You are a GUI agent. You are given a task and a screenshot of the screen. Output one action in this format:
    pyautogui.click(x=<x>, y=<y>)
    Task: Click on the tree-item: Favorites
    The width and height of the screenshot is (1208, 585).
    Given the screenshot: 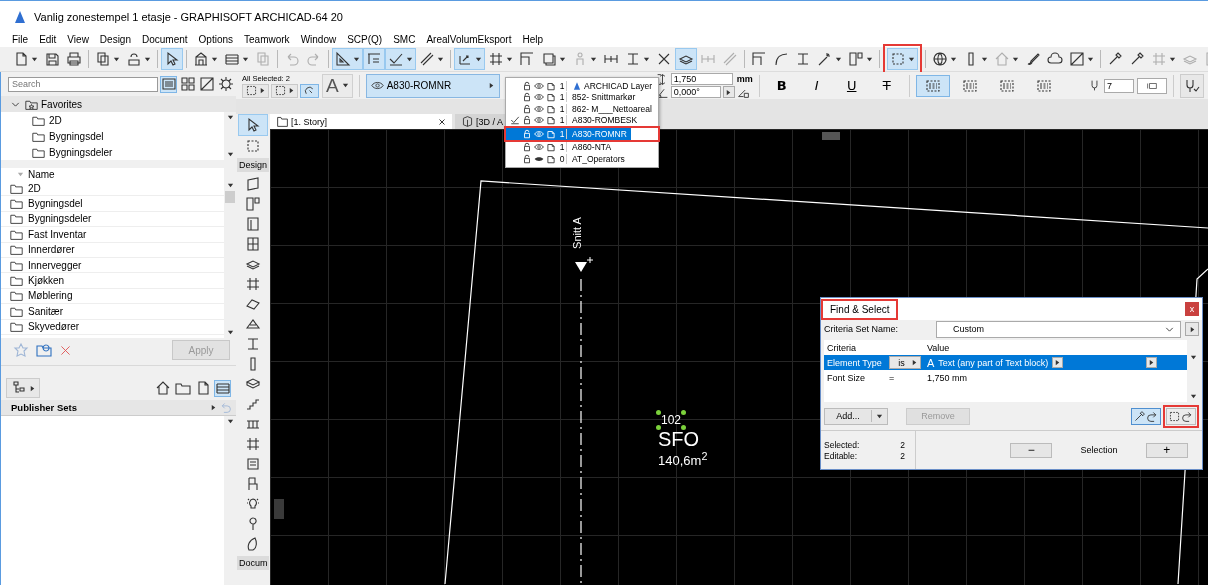 What is the action you would take?
    pyautogui.click(x=118, y=104)
    